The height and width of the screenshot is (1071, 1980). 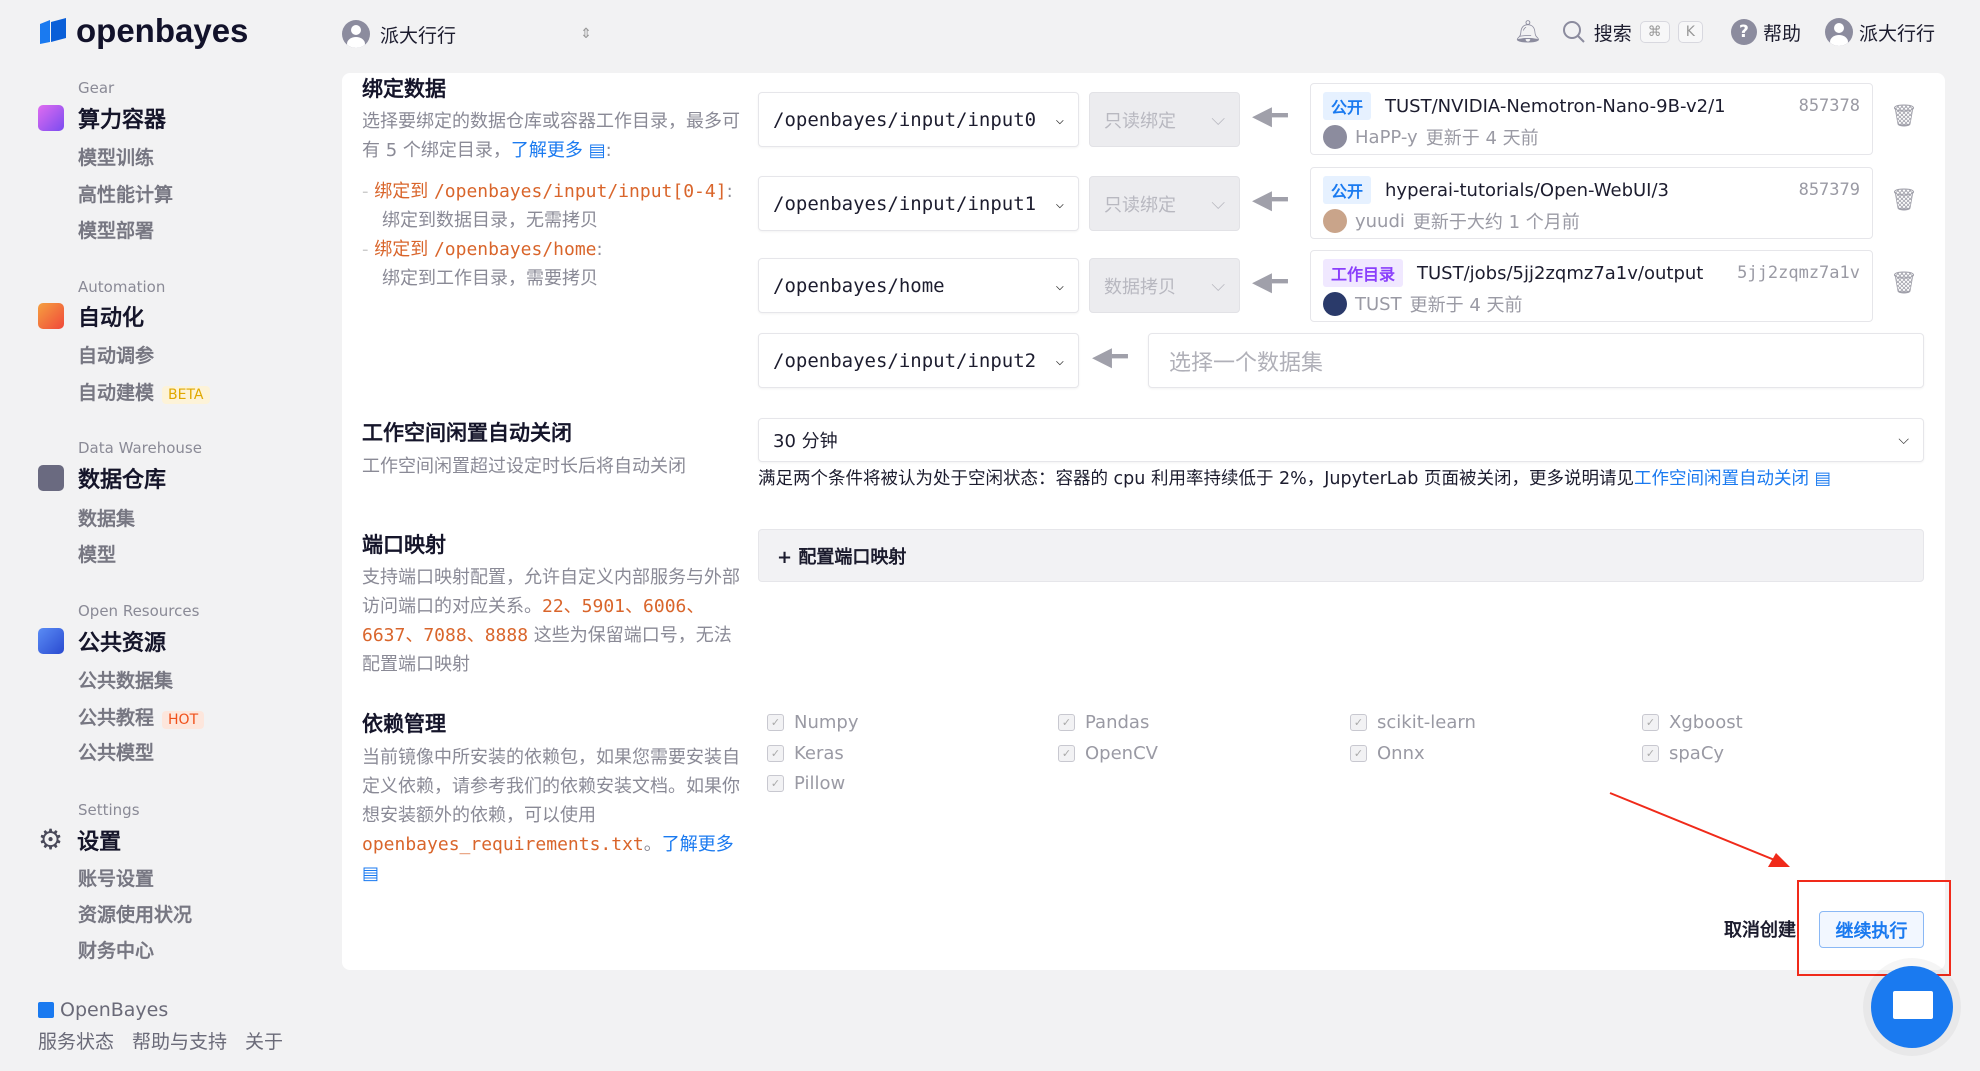 I want to click on search-label: 搜索, so click(x=1612, y=33).